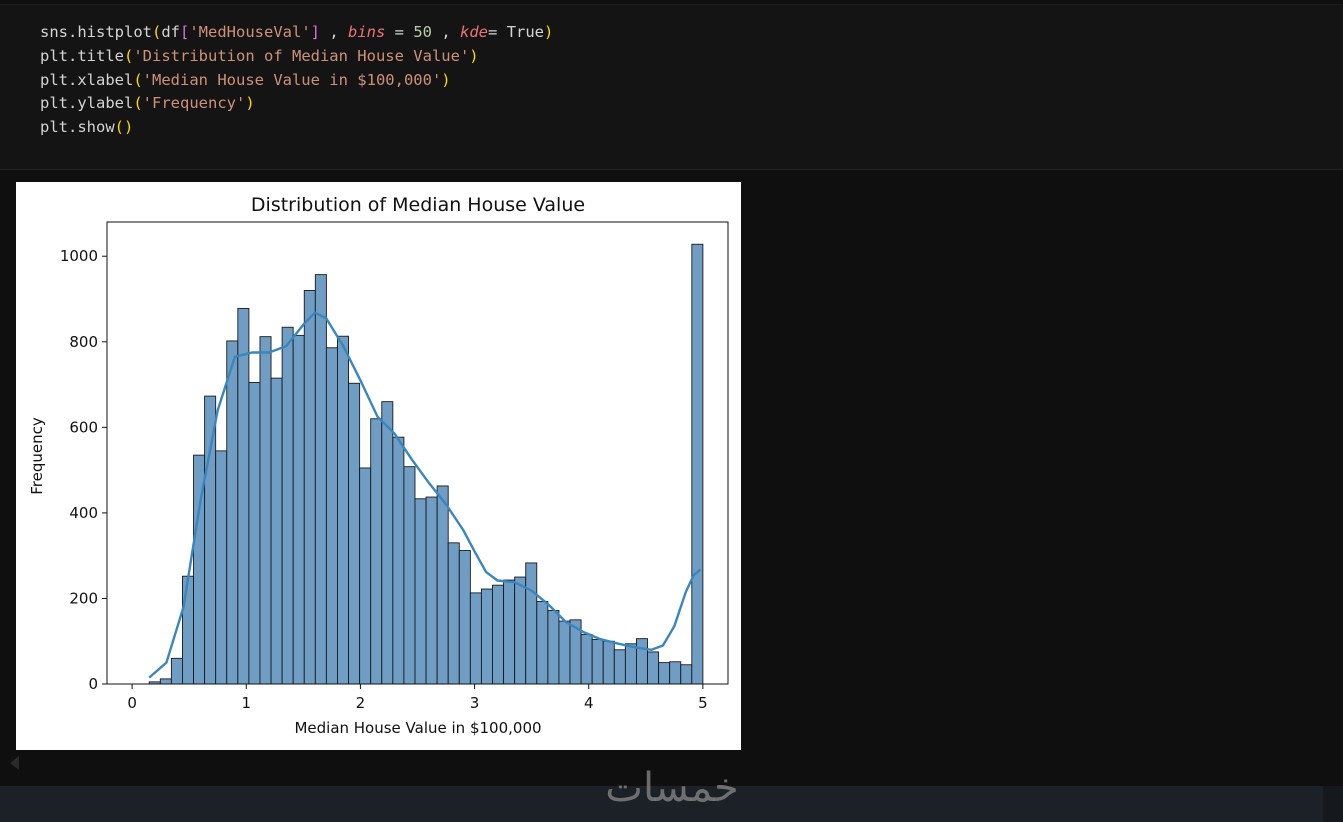 This screenshot has height=822, width=1343. Describe the element at coordinates (296, 104) in the screenshot. I see `code-line: plt.ylabel('Frequency')` at that location.